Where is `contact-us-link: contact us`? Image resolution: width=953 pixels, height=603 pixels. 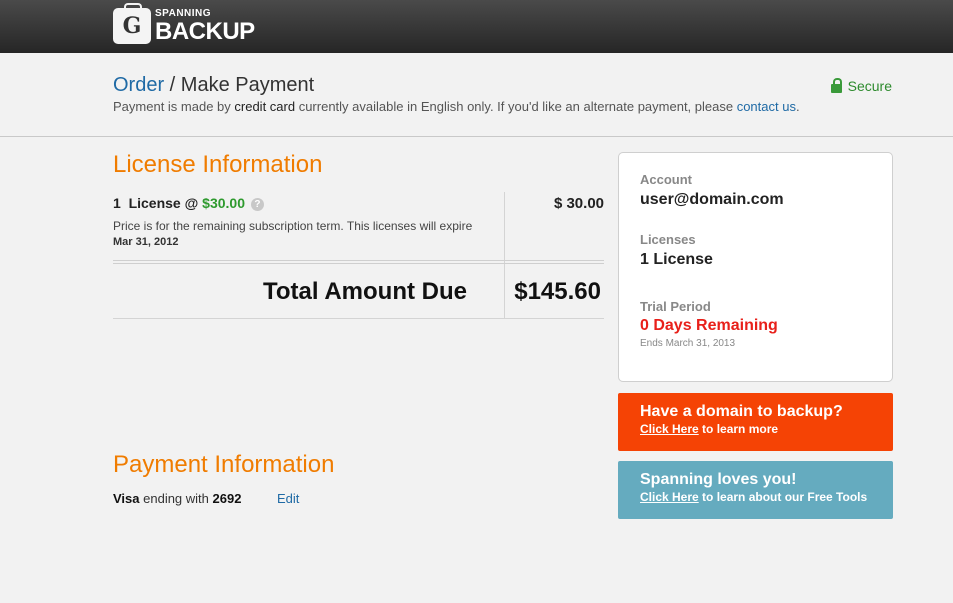
contact-us-link: contact us is located at coordinates (766, 106).